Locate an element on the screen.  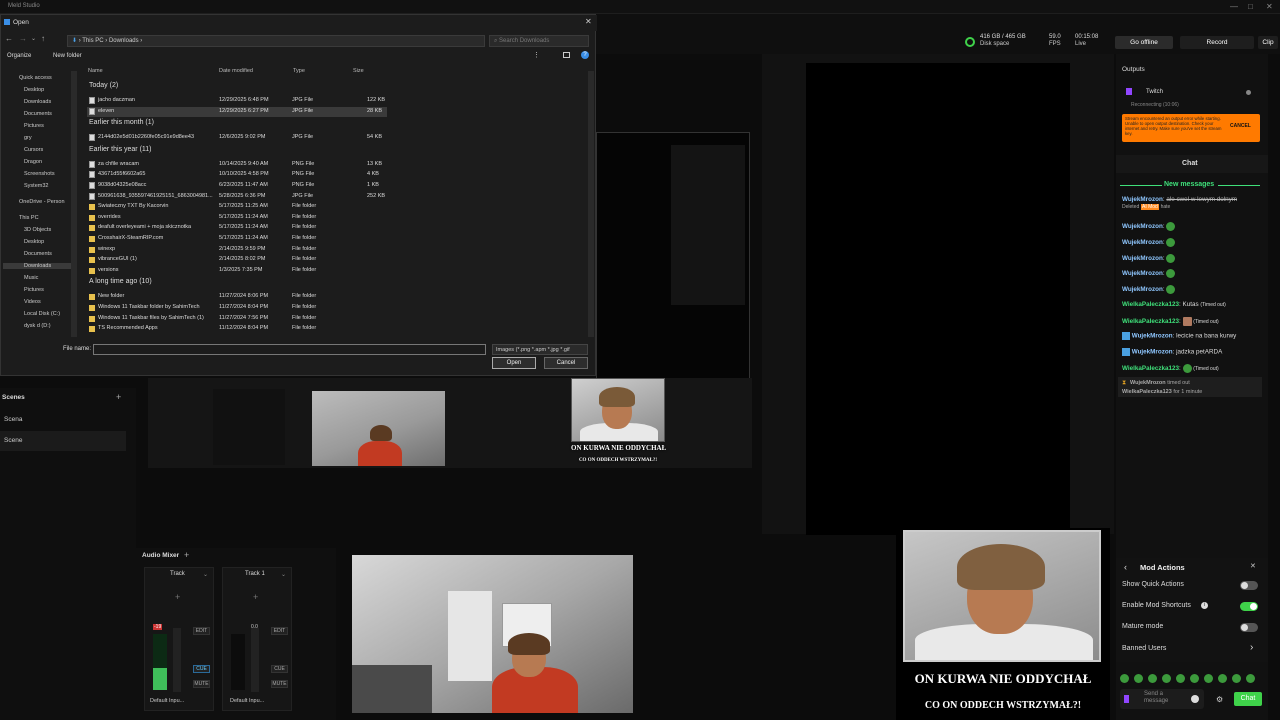
webcam-thumb is located at coordinates (378, 428).